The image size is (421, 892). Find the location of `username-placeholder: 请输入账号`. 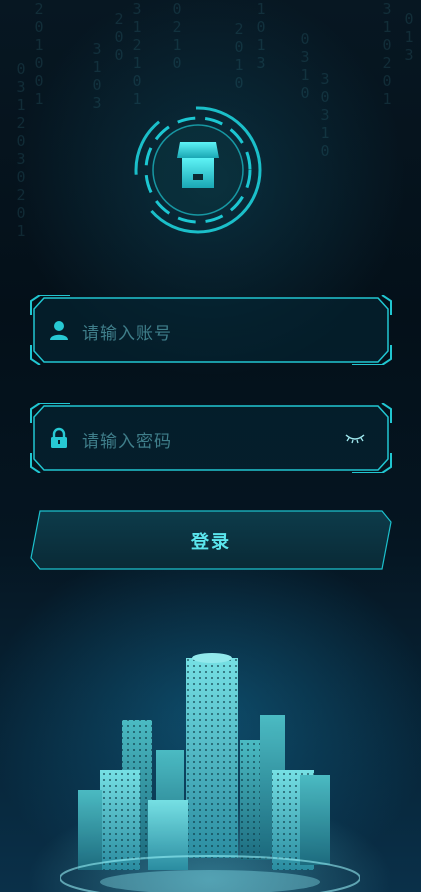

username-placeholder: 请输入账号 is located at coordinates (127, 334).